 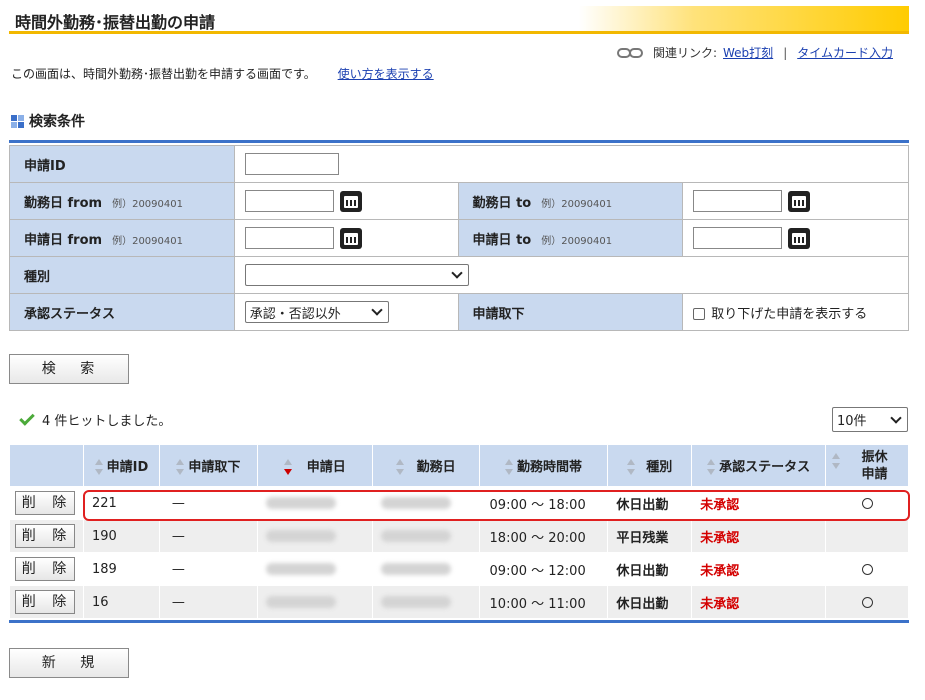 I want to click on page-description: この画面は、時間外勤務･振替出勤を申請する画面です。 使い方を表示する, so click(x=222, y=73).